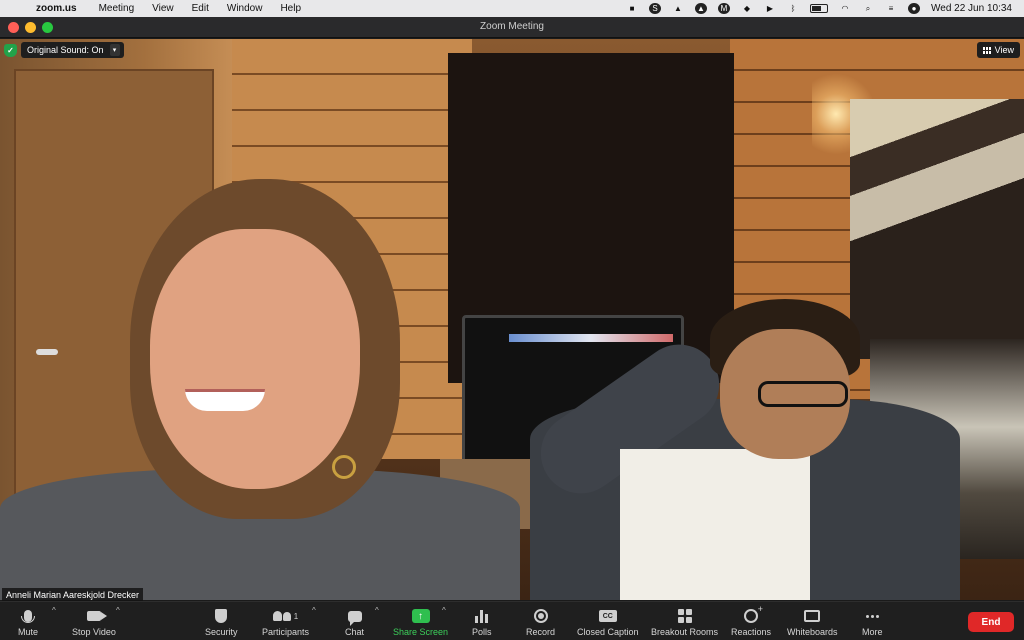 The height and width of the screenshot is (640, 1024). Describe the element at coordinates (872, 632) in the screenshot. I see `more-label: More` at that location.